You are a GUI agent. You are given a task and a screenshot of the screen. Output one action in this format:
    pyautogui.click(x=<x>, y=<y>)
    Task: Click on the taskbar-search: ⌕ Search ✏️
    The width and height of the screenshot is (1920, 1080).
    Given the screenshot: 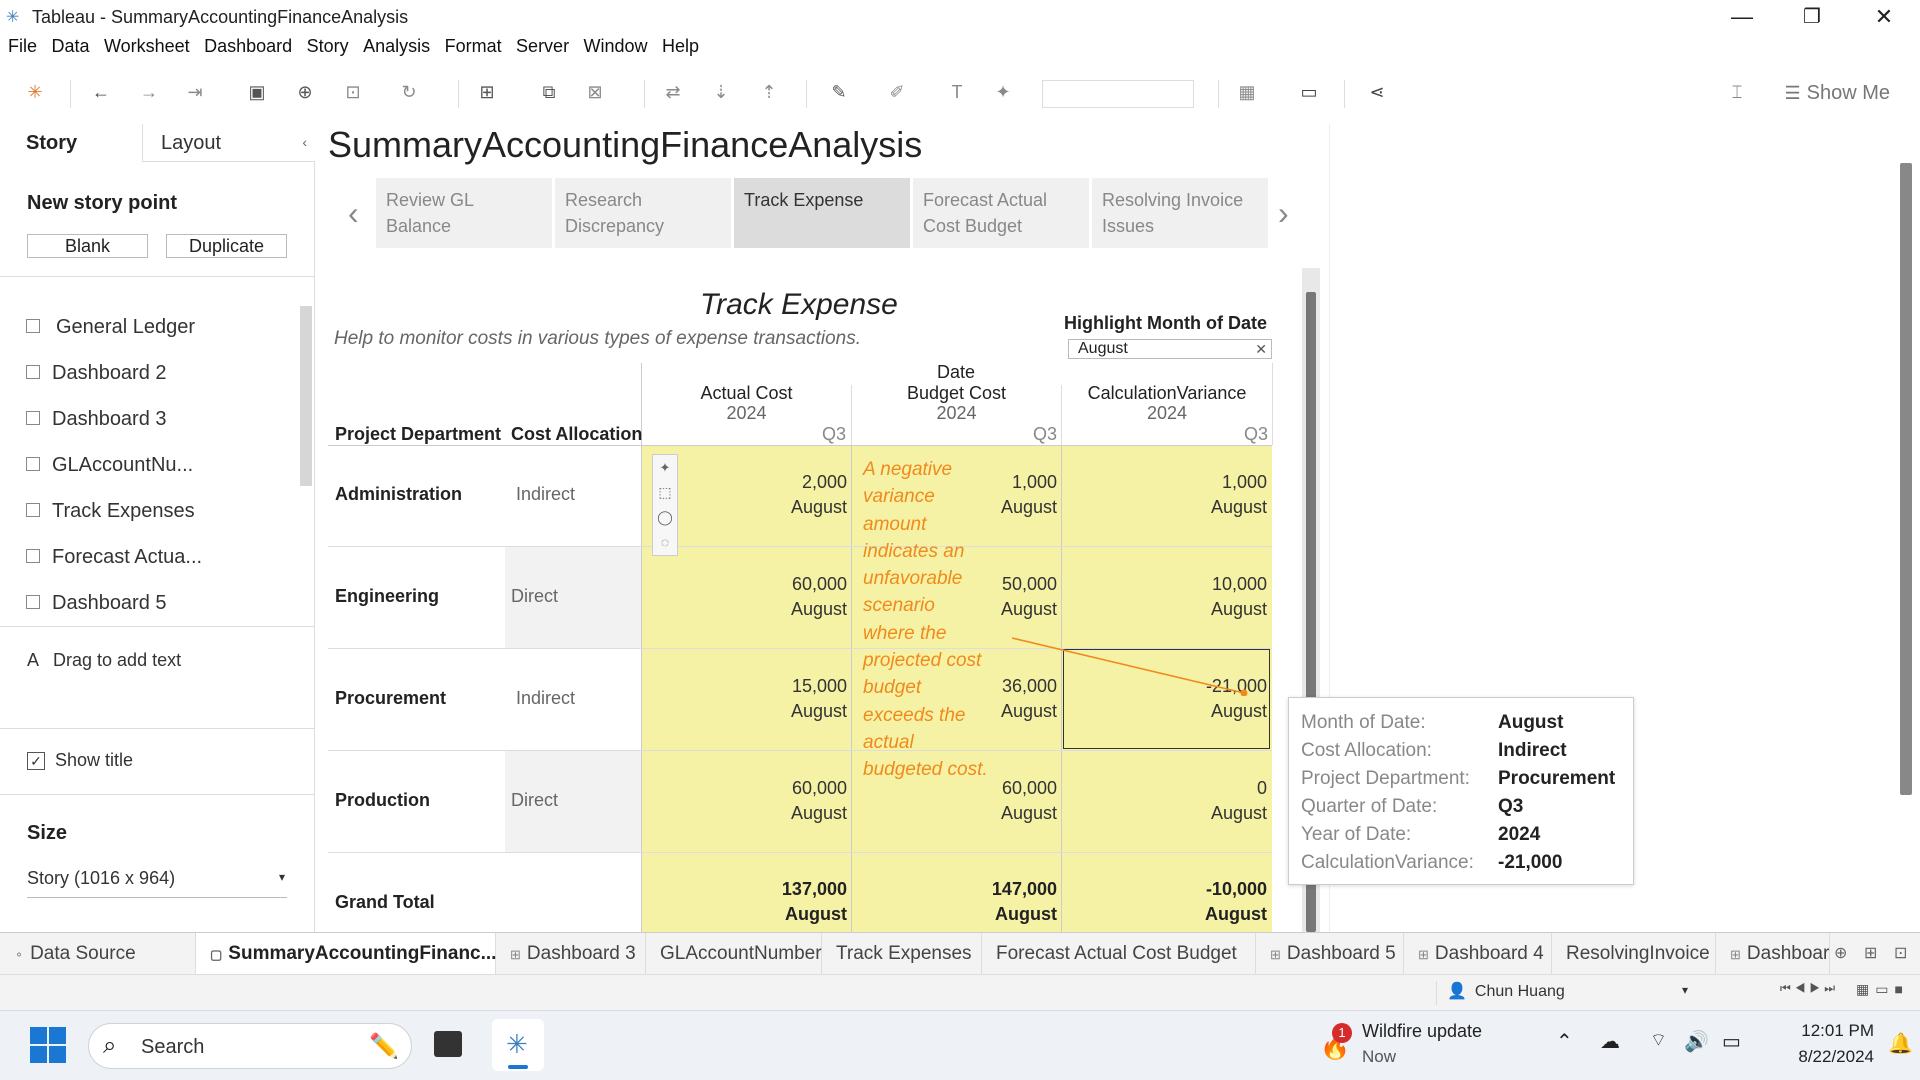 What is the action you would take?
    pyautogui.click(x=250, y=1046)
    